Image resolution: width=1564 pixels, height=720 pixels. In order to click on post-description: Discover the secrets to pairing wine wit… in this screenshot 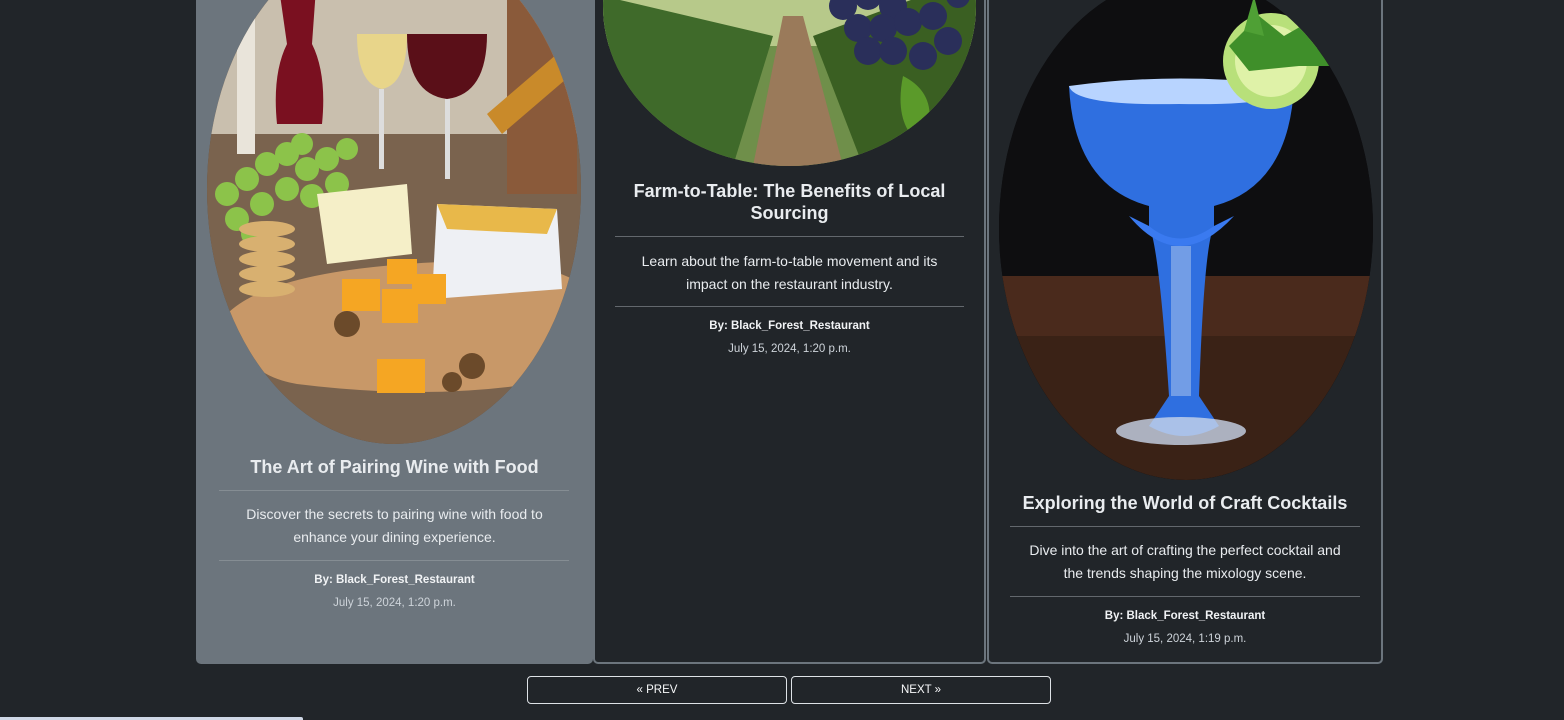, I will do `click(394, 525)`.